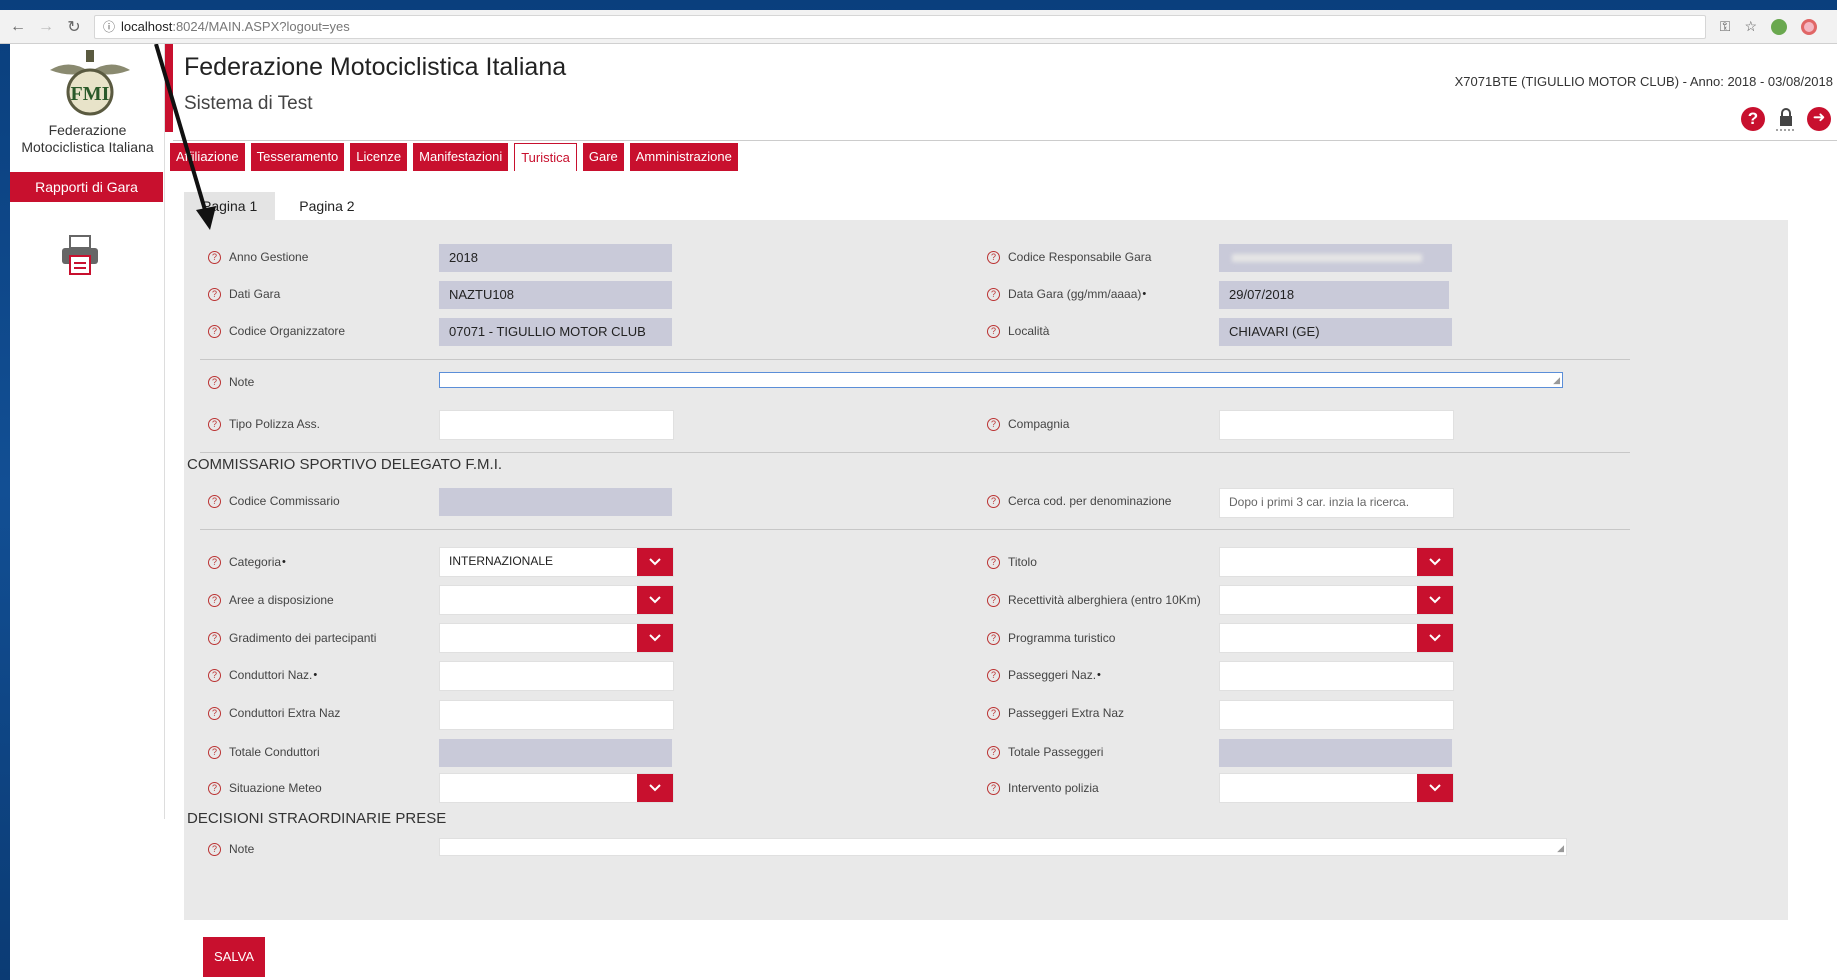 The image size is (1837, 980). I want to click on label-codice-organizzatore: ? Codice Organizzatore, so click(276, 331).